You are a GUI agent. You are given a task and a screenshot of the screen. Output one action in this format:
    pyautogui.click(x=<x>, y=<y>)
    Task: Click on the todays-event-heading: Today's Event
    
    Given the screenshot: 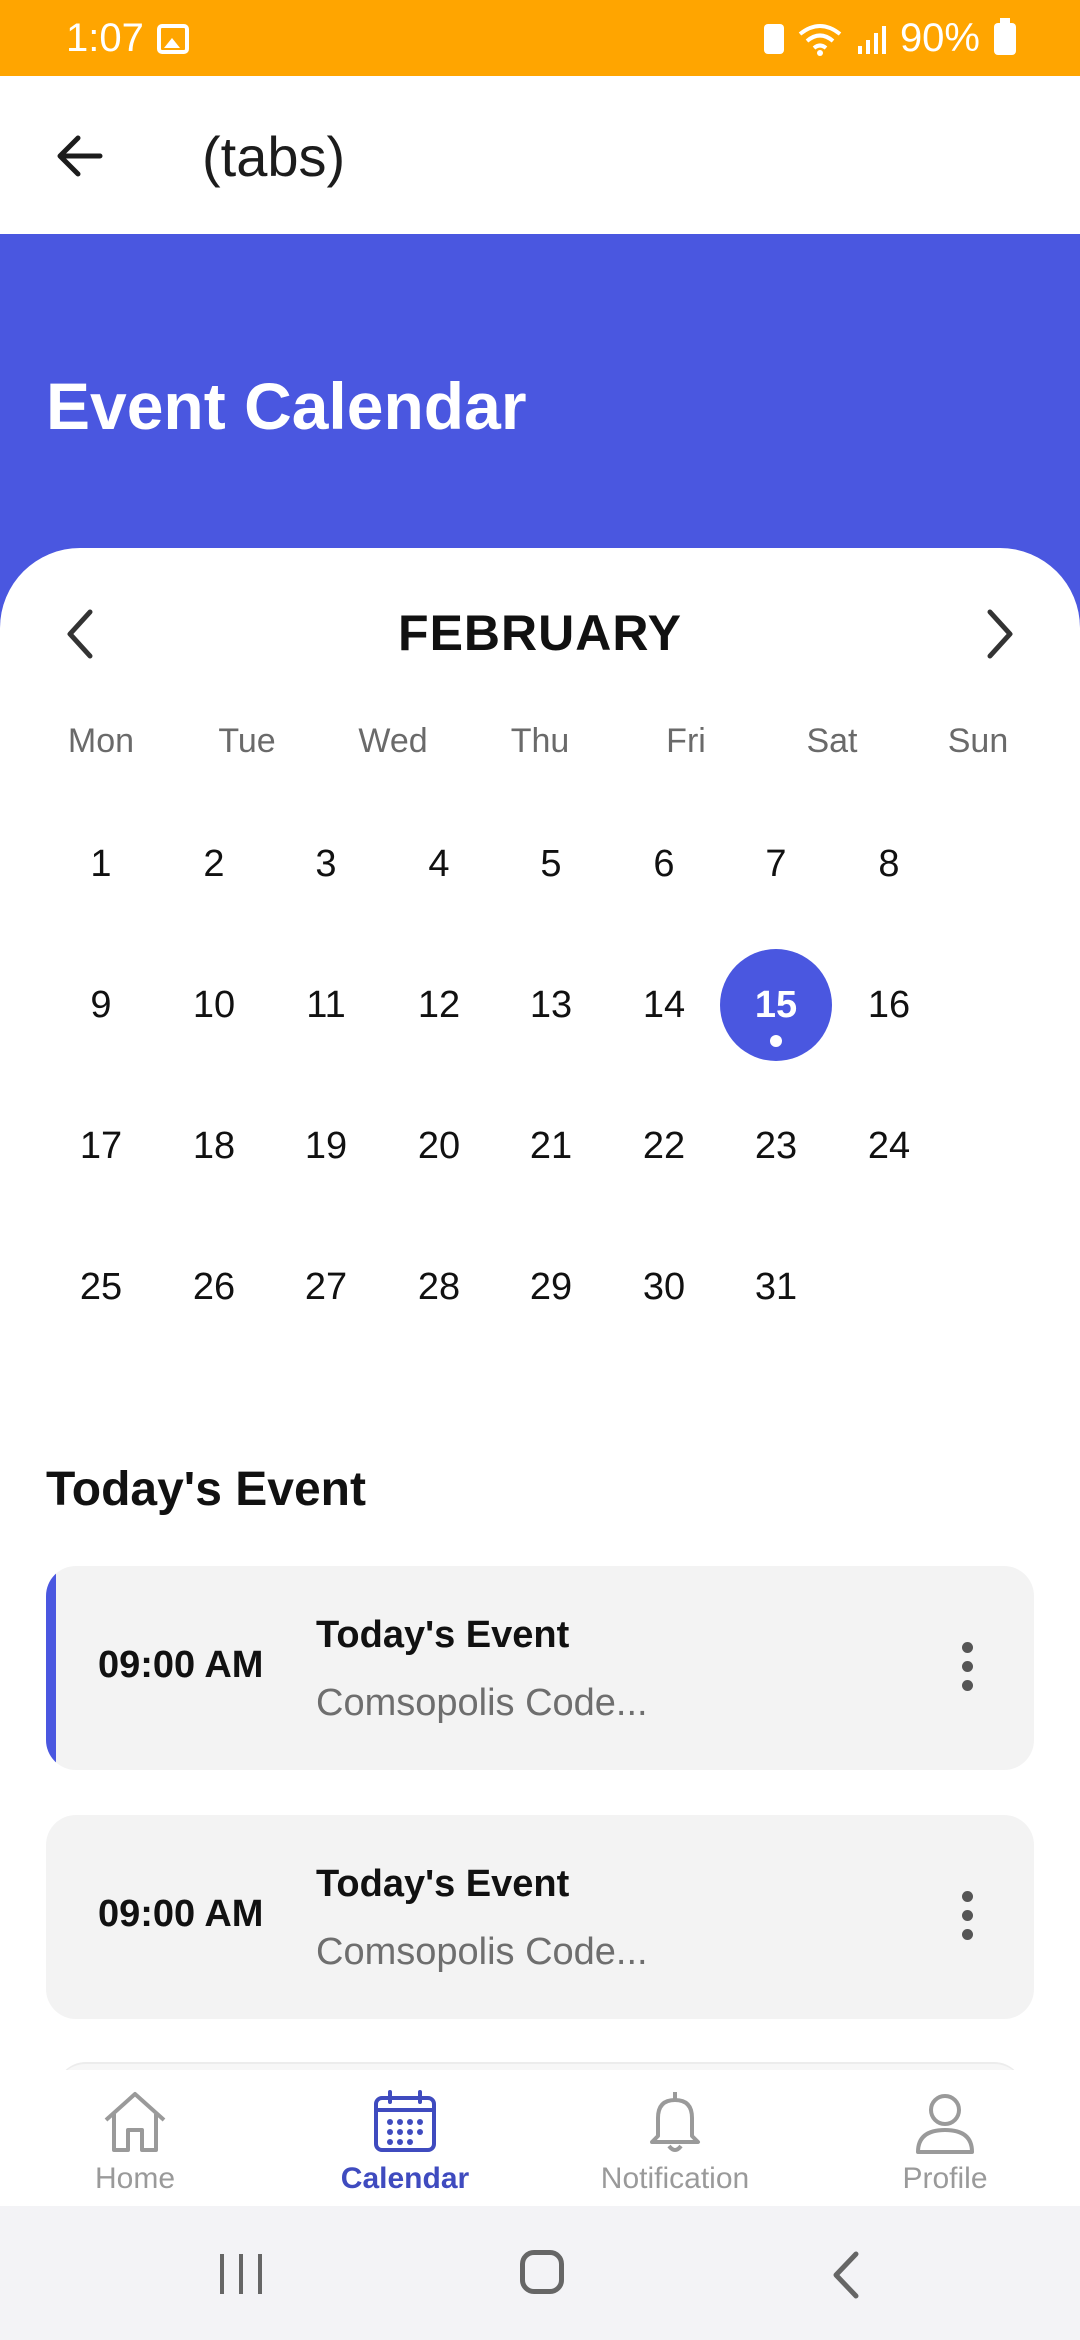 What is the action you would take?
    pyautogui.click(x=206, y=1489)
    